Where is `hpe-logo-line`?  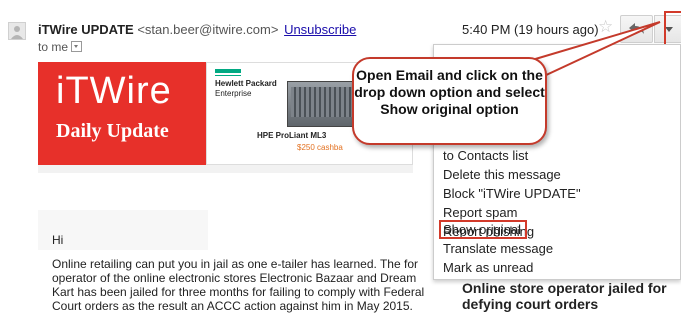 hpe-logo-line is located at coordinates (228, 75).